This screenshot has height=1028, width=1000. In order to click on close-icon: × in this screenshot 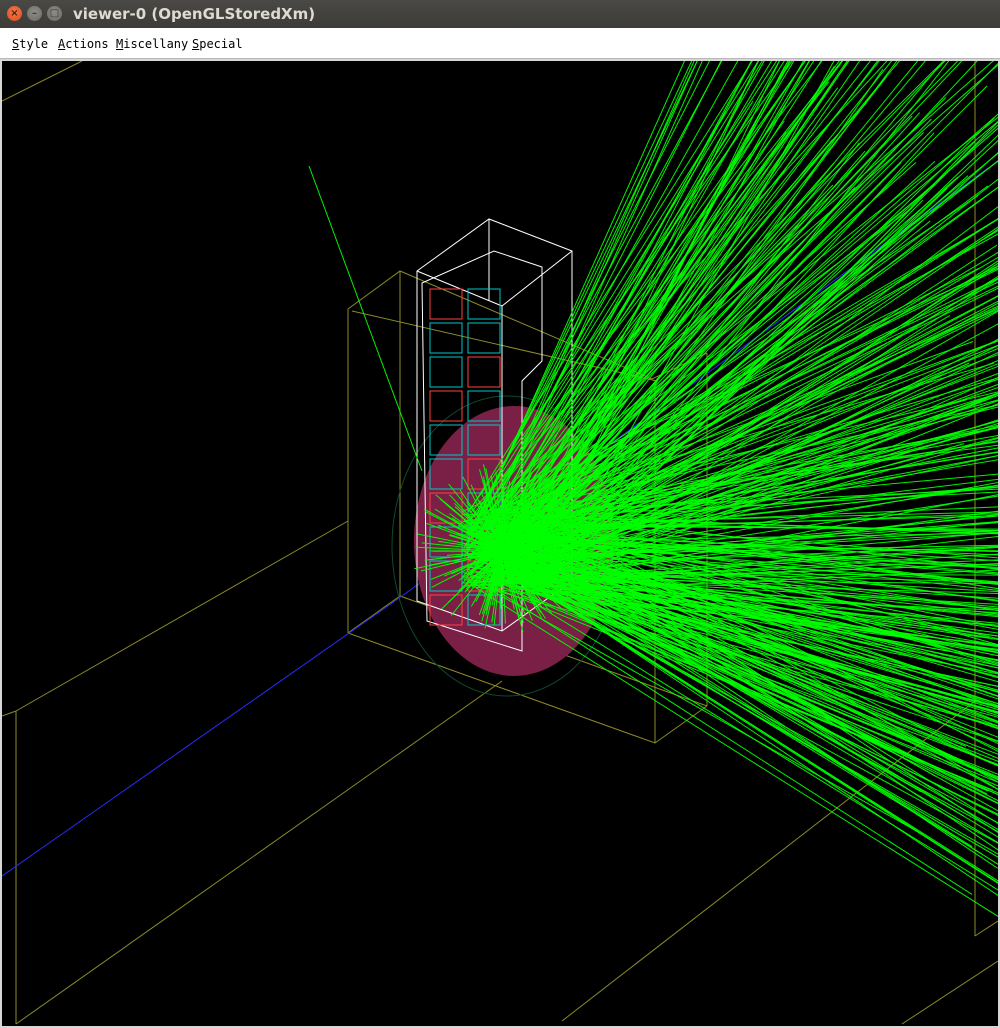, I will do `click(14, 13)`.